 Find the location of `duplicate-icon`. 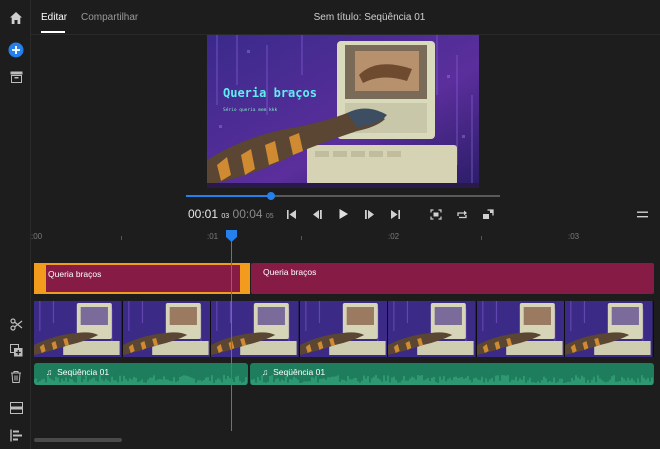

duplicate-icon is located at coordinates (16, 350).